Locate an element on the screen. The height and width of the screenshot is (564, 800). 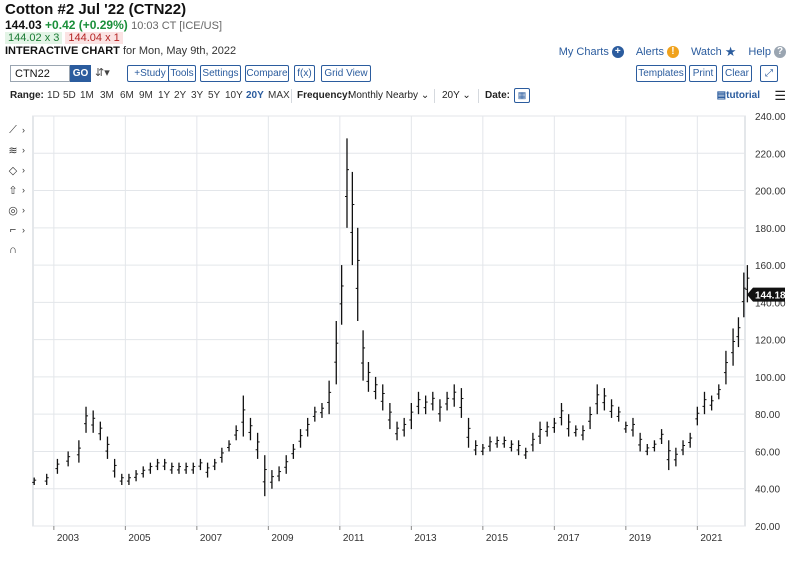
expand-button: ⤢ is located at coordinates (769, 73).